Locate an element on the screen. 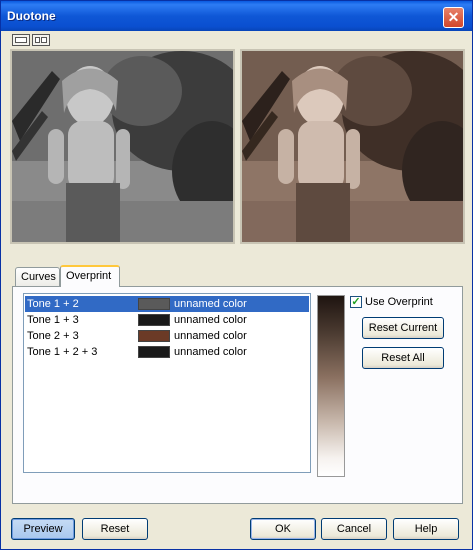 The width and height of the screenshot is (473, 550). cancel-button: Cancel is located at coordinates (354, 529).